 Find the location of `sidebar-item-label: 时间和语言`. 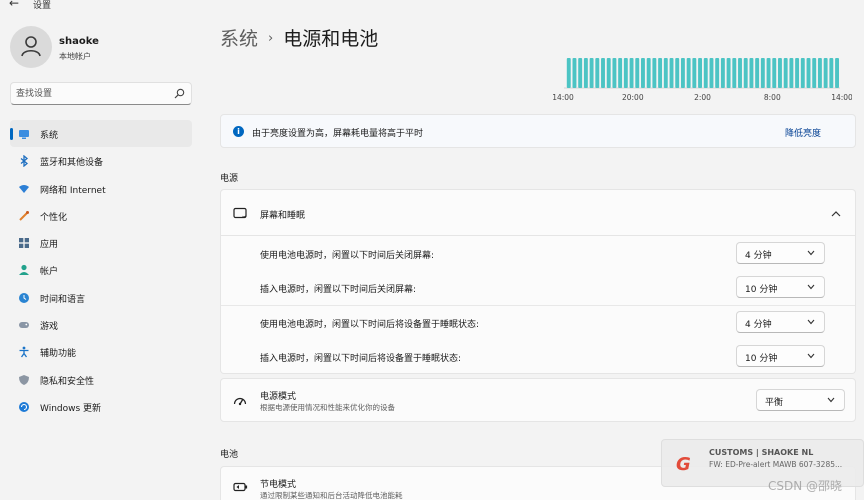

sidebar-item-label: 时间和语言 is located at coordinates (63, 299).